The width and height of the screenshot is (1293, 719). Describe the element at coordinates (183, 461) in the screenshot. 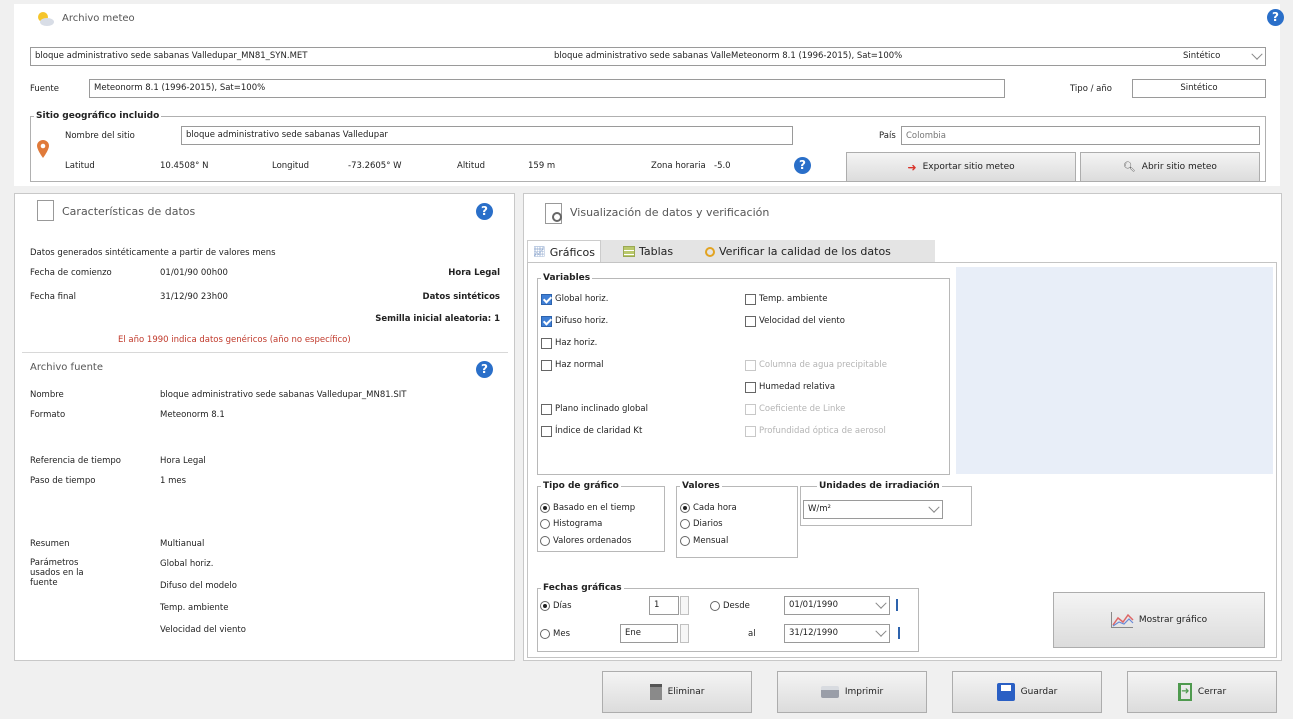

I see `time-ref-value: Hora Legal` at that location.